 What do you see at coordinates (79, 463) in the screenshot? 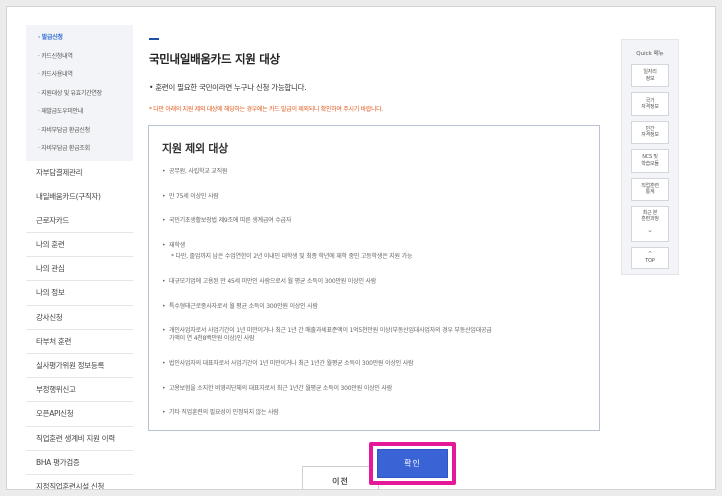
I see `sidebar-item-bha: BHA 평가검증` at bounding box center [79, 463].